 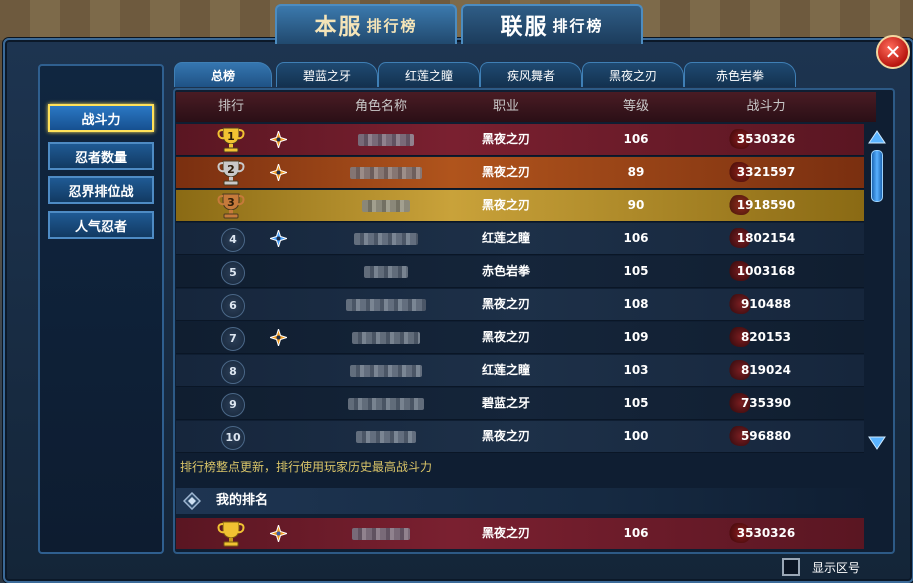 I want to click on table-row: 1 黑夜之刃 106 3530326, so click(x=520, y=140).